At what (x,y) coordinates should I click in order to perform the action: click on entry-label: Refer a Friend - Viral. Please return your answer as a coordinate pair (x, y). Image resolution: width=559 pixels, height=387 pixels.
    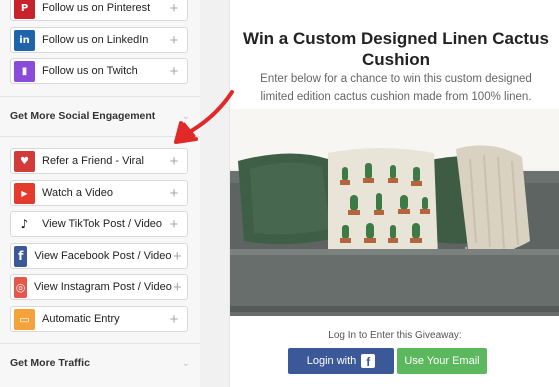
    Looking at the image, I should click on (93, 161).